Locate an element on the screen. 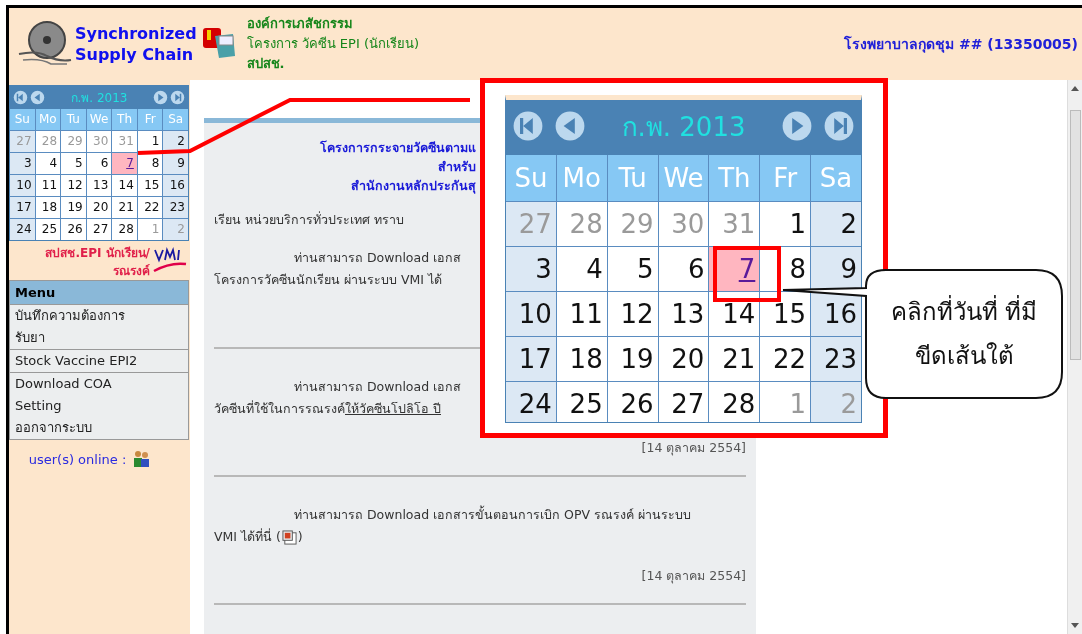 This screenshot has height=634, width=1082. menu-item: Stock Vaccine EPI2 is located at coordinates (99, 361).